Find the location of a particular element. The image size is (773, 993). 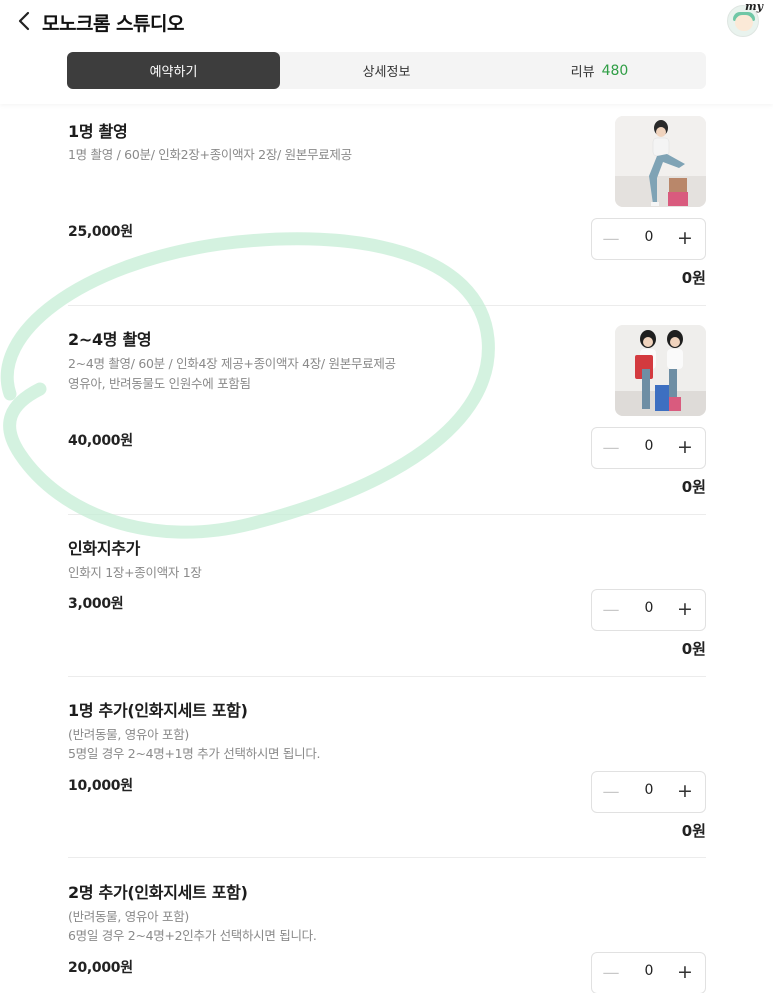

photo-two-people-image is located at coordinates (660, 370).